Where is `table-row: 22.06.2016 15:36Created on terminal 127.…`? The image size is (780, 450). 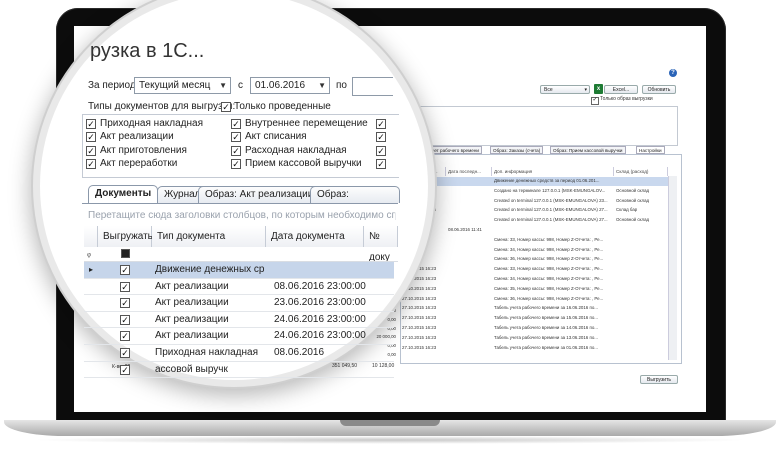
table-row: 22.06.2016 15:36Created on terminal 127.… is located at coordinates (534, 210).